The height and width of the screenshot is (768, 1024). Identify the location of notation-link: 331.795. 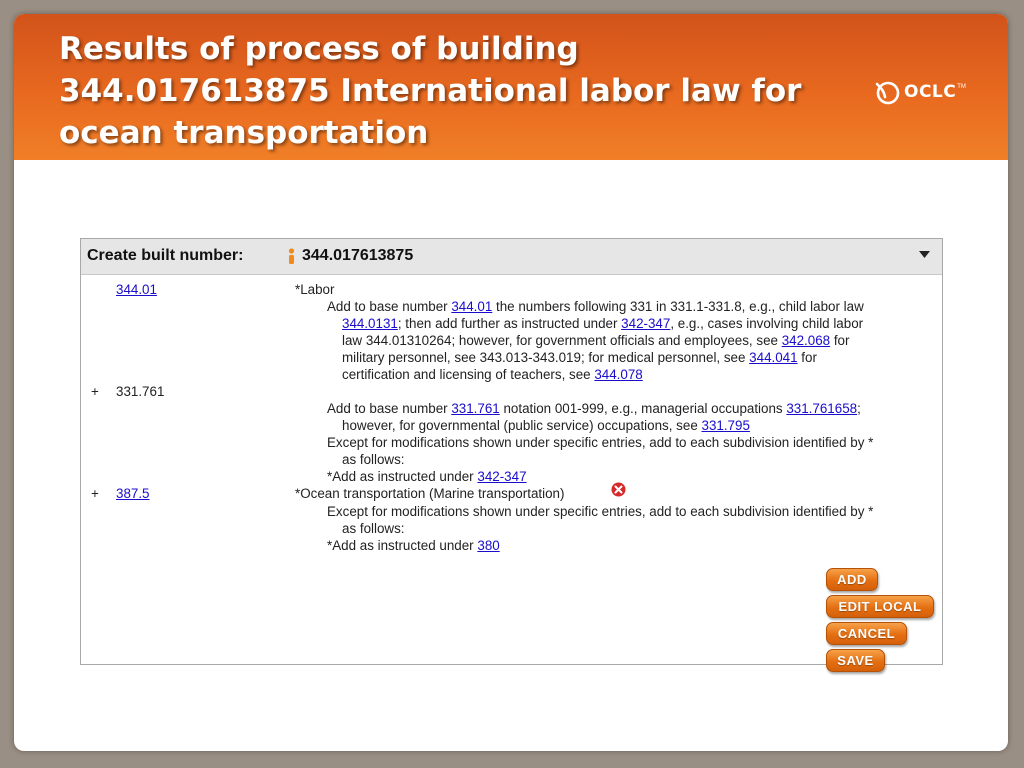
(726, 425).